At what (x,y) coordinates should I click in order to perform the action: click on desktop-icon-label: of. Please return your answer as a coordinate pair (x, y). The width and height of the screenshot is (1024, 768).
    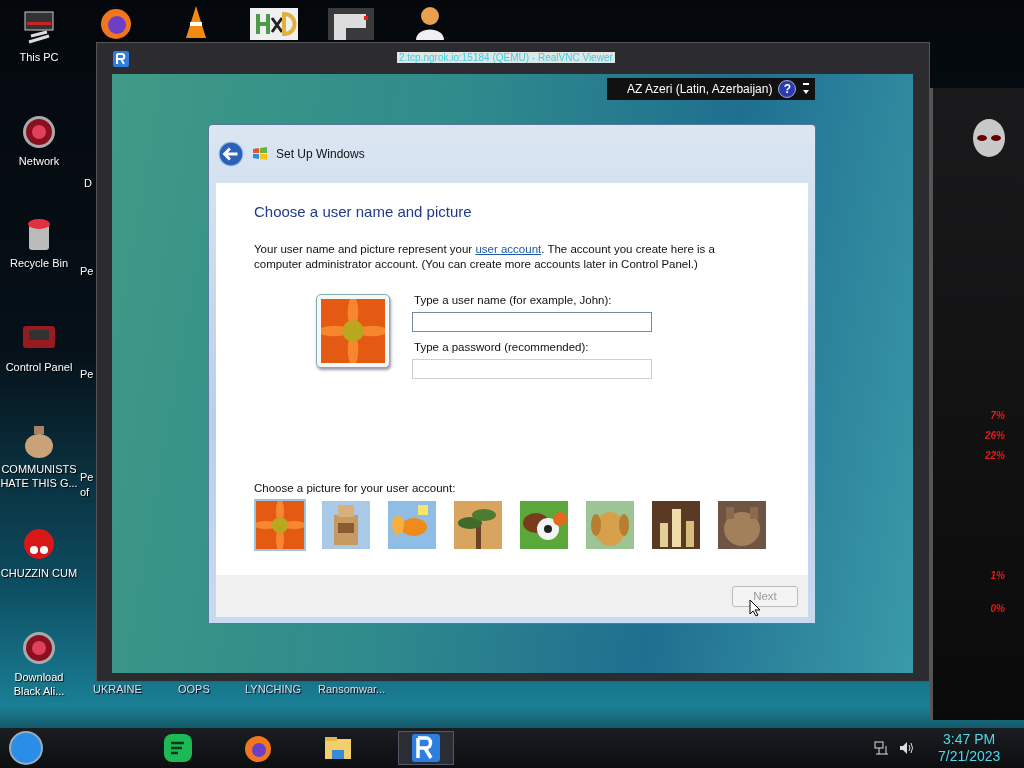
    Looking at the image, I should click on (85, 492).